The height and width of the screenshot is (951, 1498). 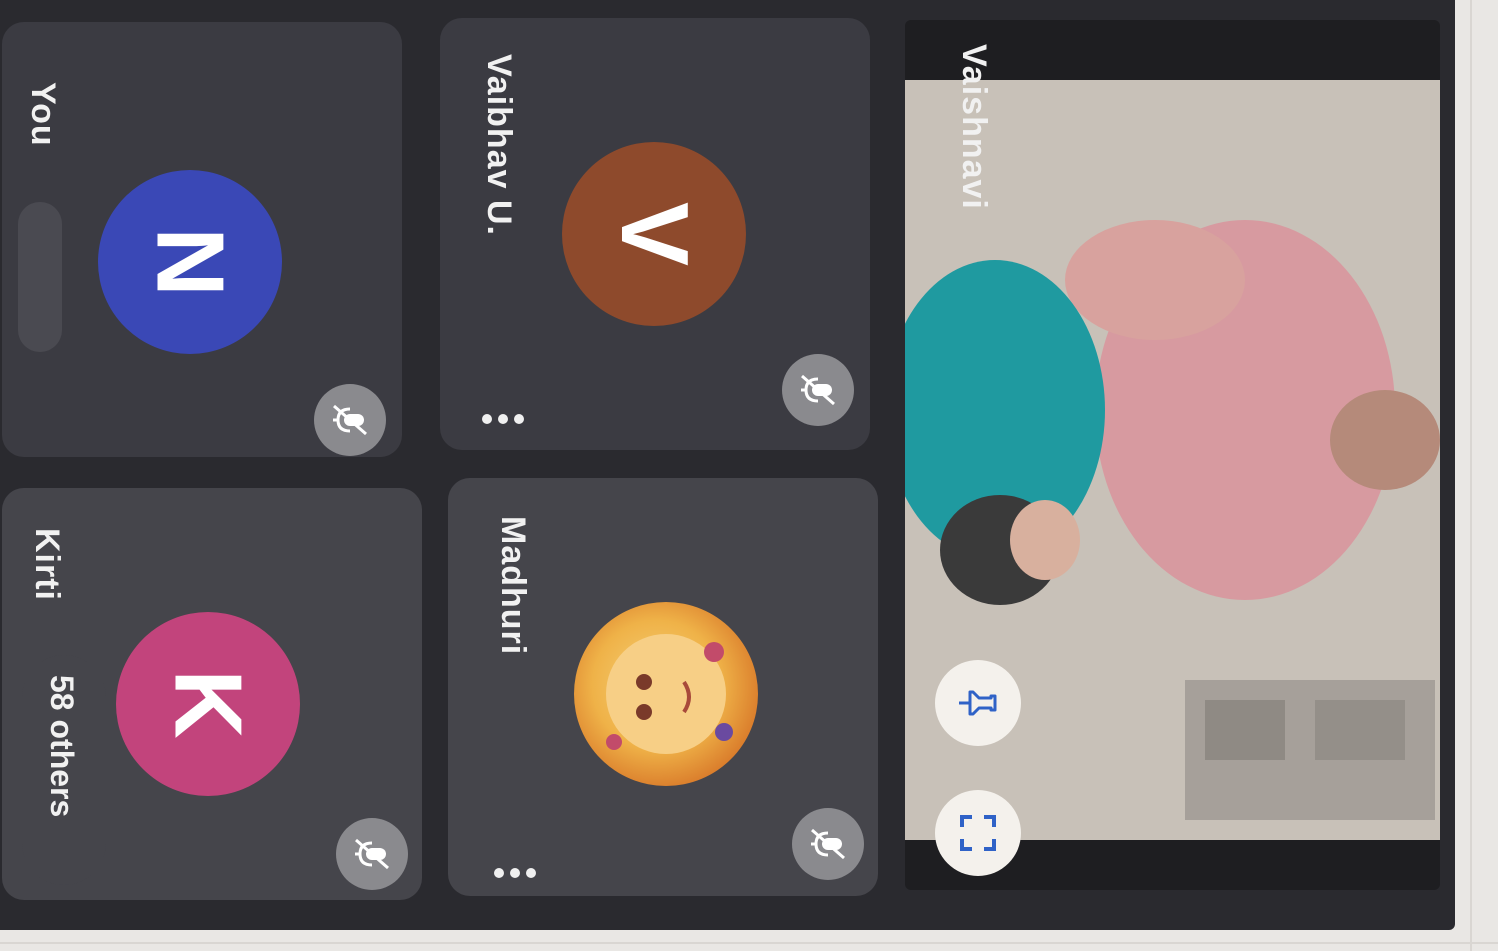 I want to click on others-count-label: 58 others, so click(x=62, y=746).